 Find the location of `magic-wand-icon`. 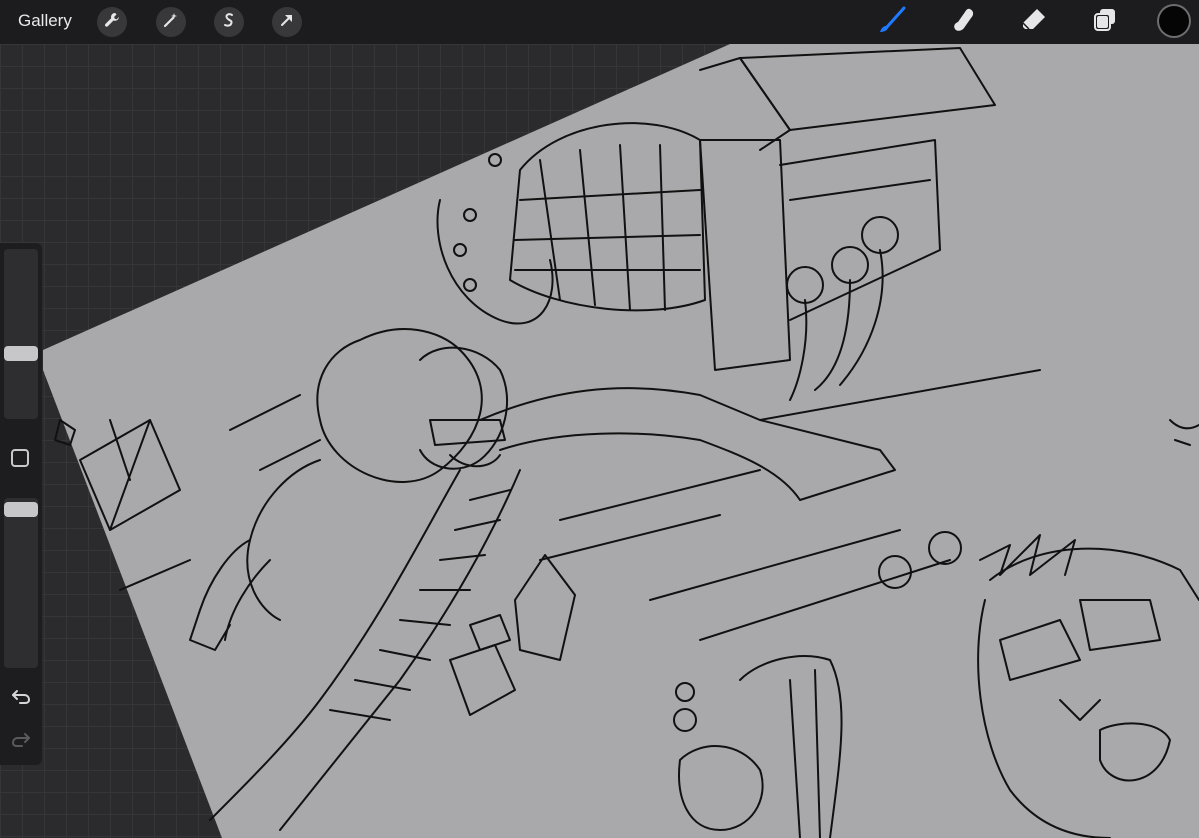

magic-wand-icon is located at coordinates (171, 22).